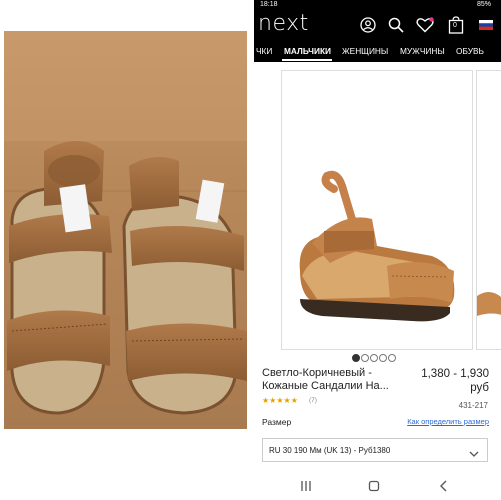 The width and height of the screenshot is (501, 500). What do you see at coordinates (317, 373) in the screenshot?
I see `product-title-line1: Светло-Коричневый -` at bounding box center [317, 373].